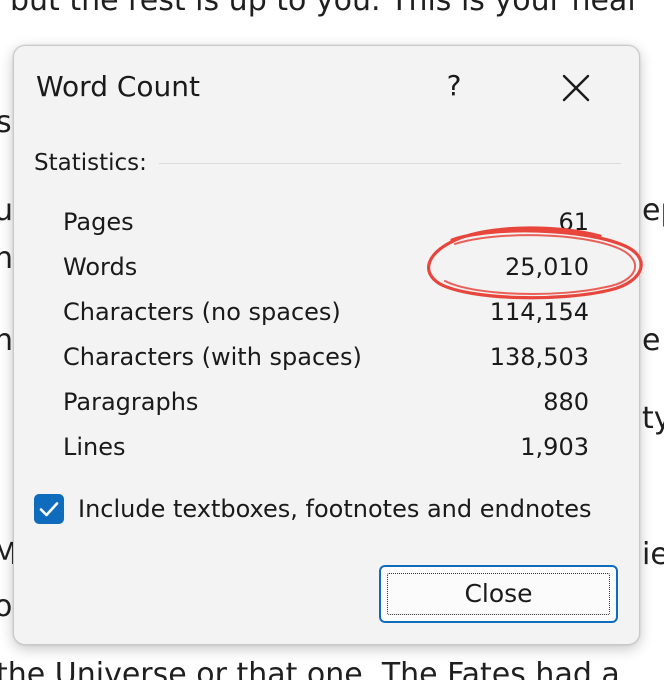 The height and width of the screenshot is (680, 664). Describe the element at coordinates (98, 222) in the screenshot. I see `stat-label: Pages` at that location.